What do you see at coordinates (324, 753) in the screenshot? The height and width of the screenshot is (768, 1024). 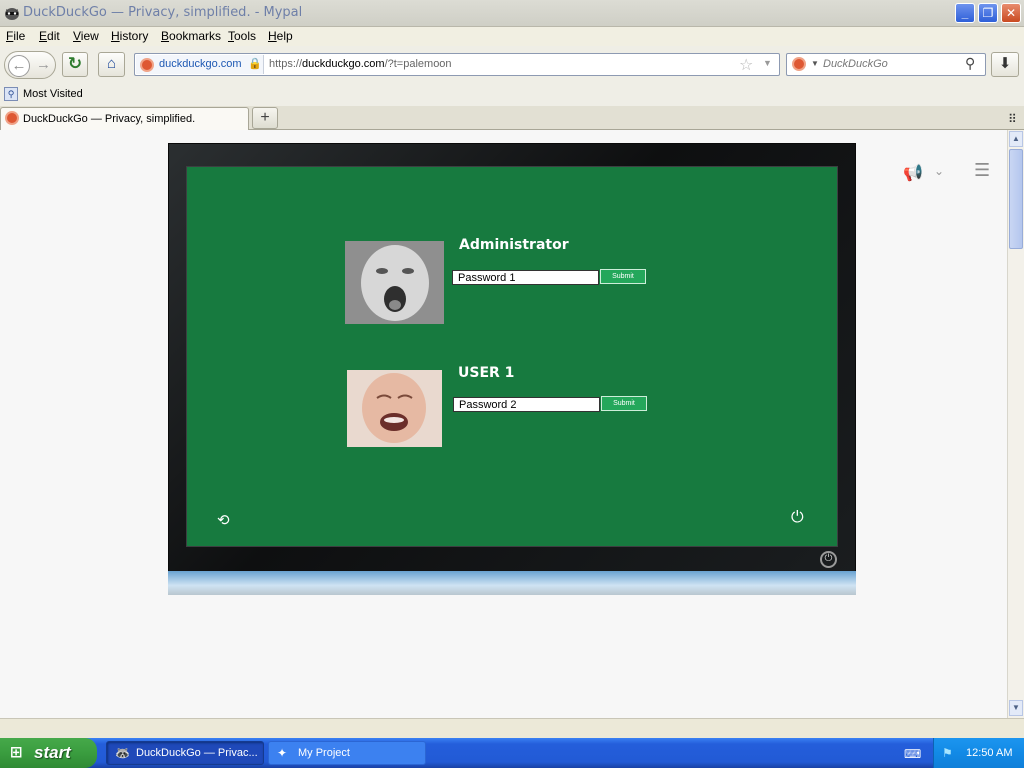 I see `taskbar-item-label: My Project` at bounding box center [324, 753].